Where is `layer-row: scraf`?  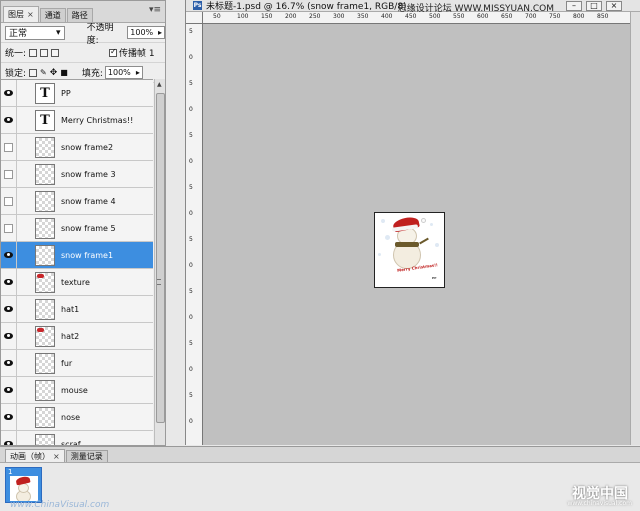 layer-row: scraf is located at coordinates (77, 438).